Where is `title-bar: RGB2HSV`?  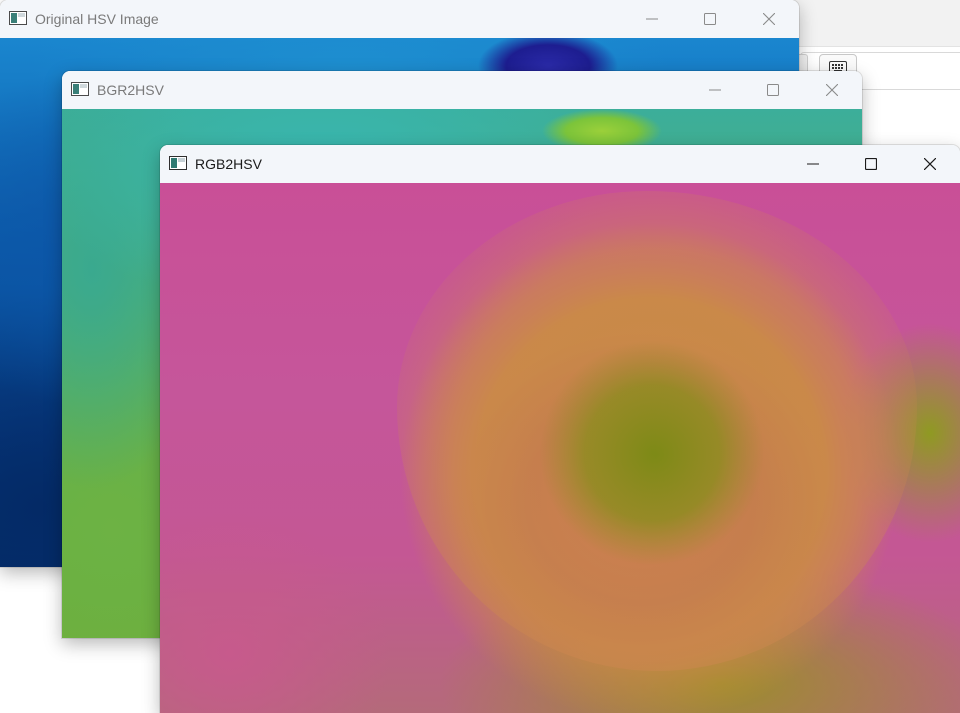 title-bar: RGB2HSV is located at coordinates (560, 164).